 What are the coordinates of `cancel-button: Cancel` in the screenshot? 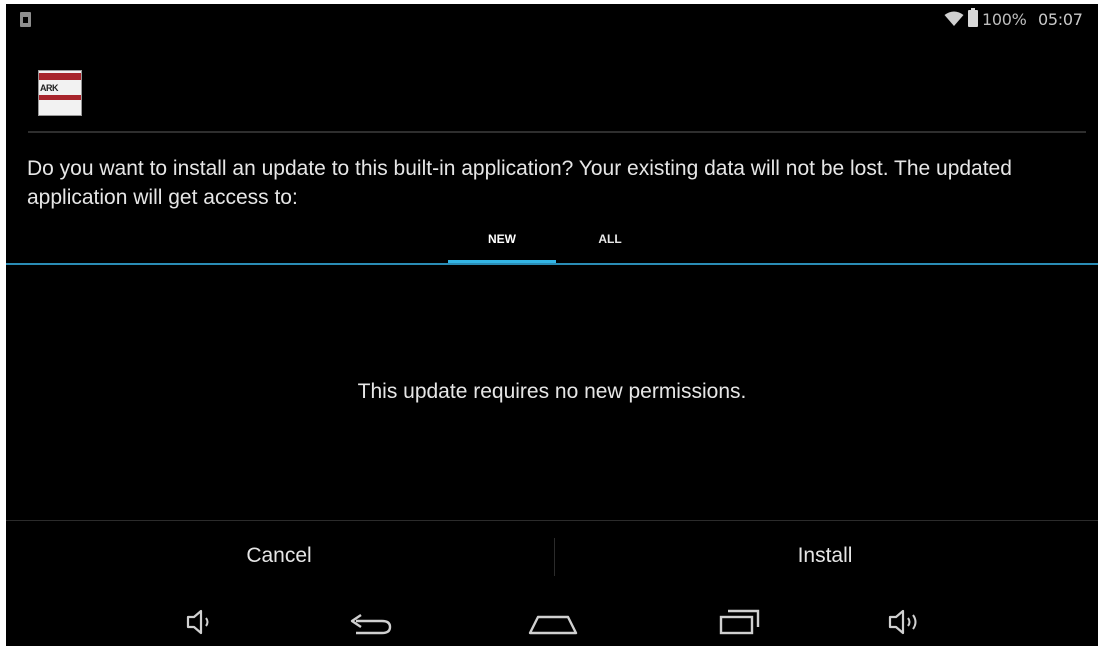 It's located at (279, 556).